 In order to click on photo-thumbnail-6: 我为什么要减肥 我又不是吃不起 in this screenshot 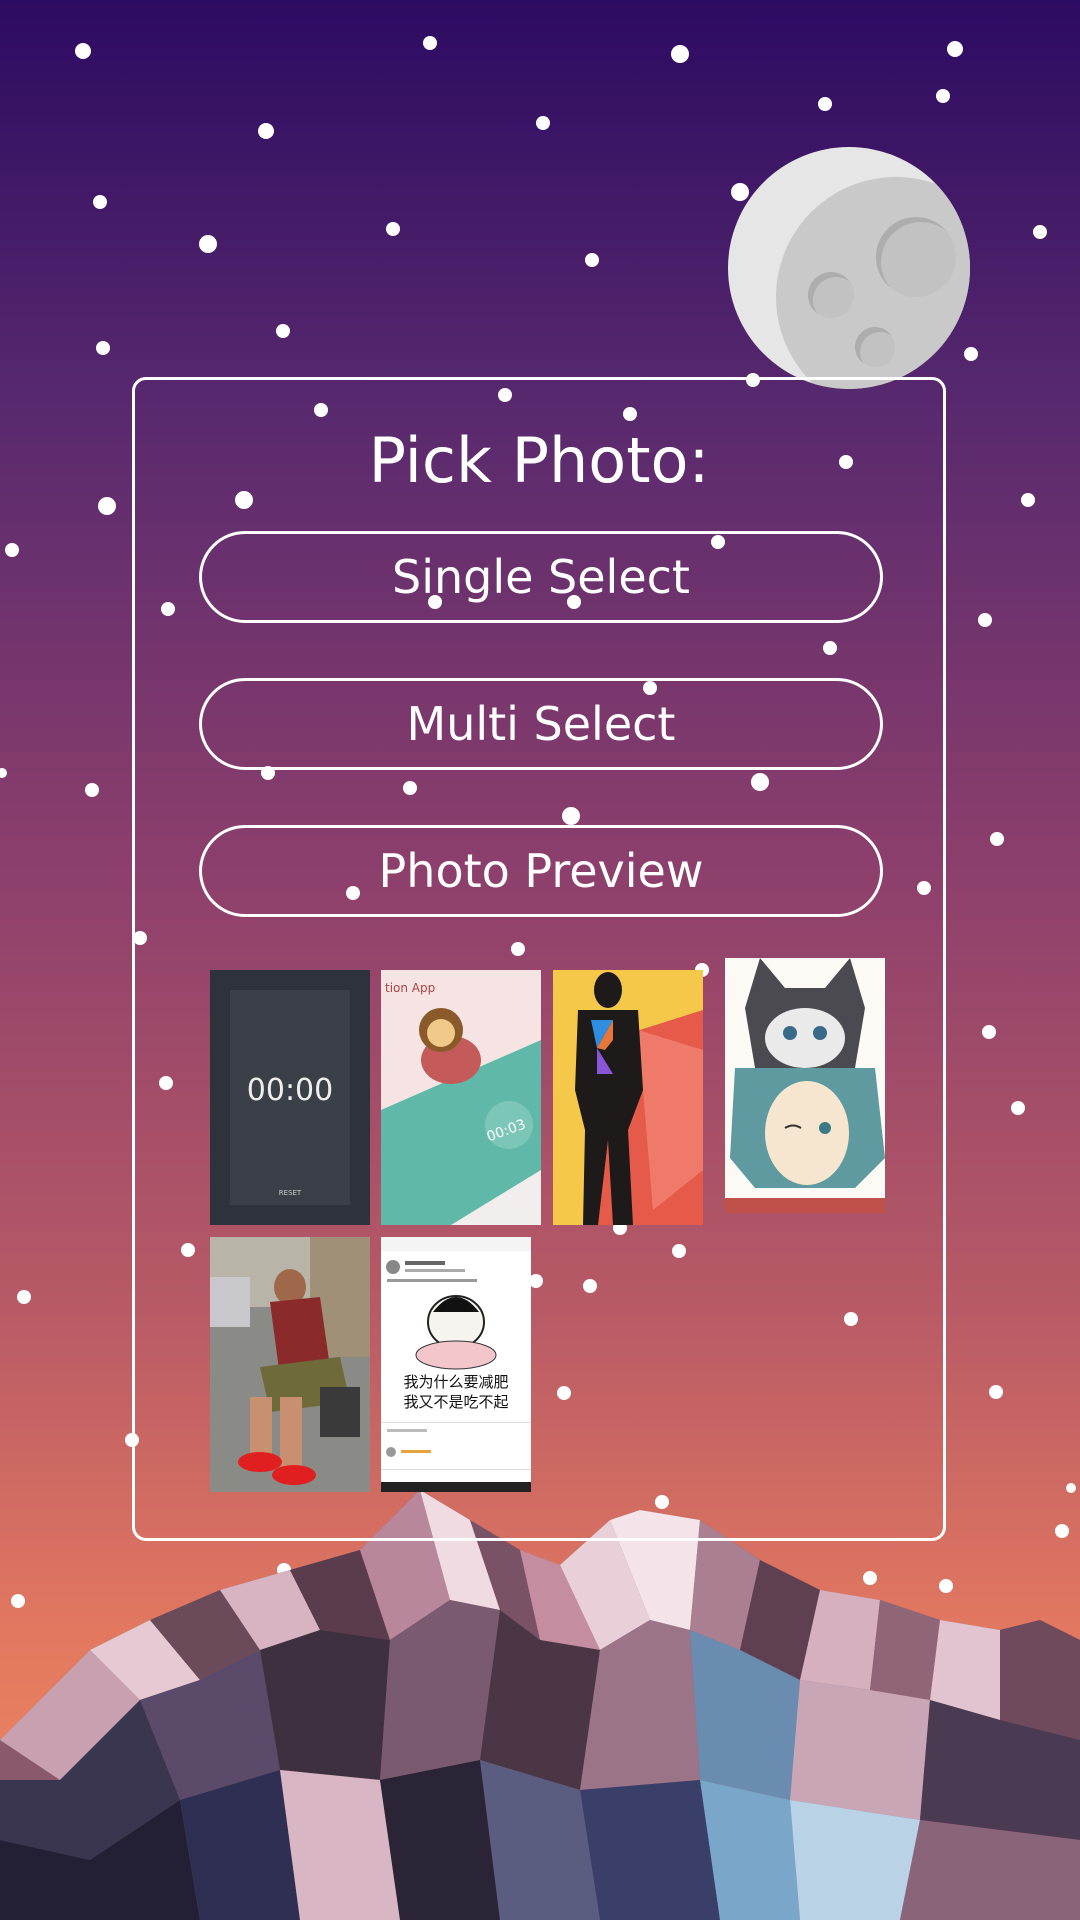, I will do `click(456, 1364)`.